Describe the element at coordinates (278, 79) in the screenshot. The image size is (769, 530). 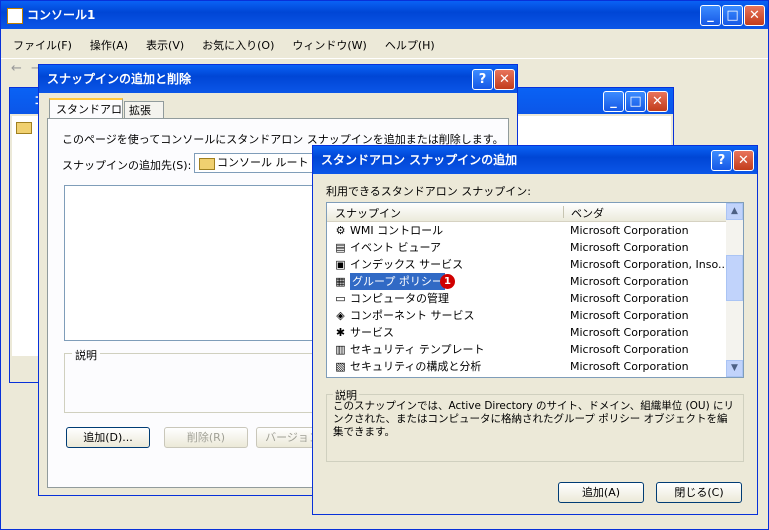
I see `add-remove-titlebar: スナップインの追加と削除` at that location.